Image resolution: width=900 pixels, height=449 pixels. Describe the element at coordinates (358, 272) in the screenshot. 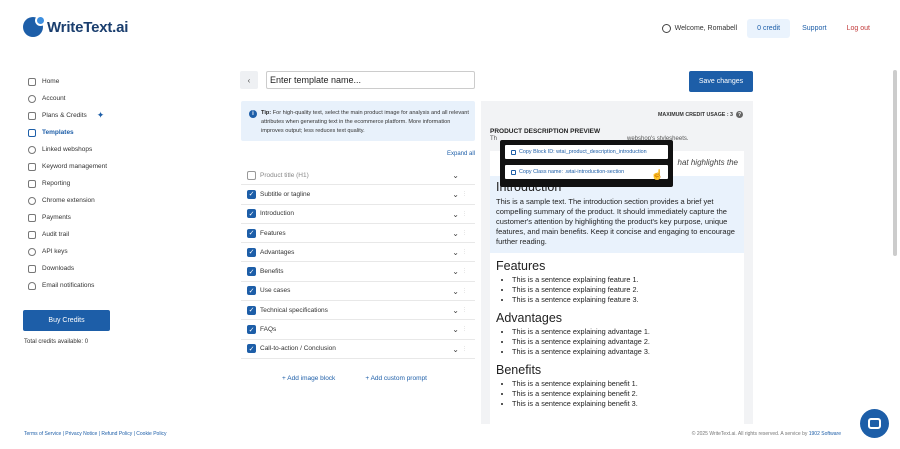

I see `section-row-benefits: ✓ Benefits ⌄ ⋮` at that location.